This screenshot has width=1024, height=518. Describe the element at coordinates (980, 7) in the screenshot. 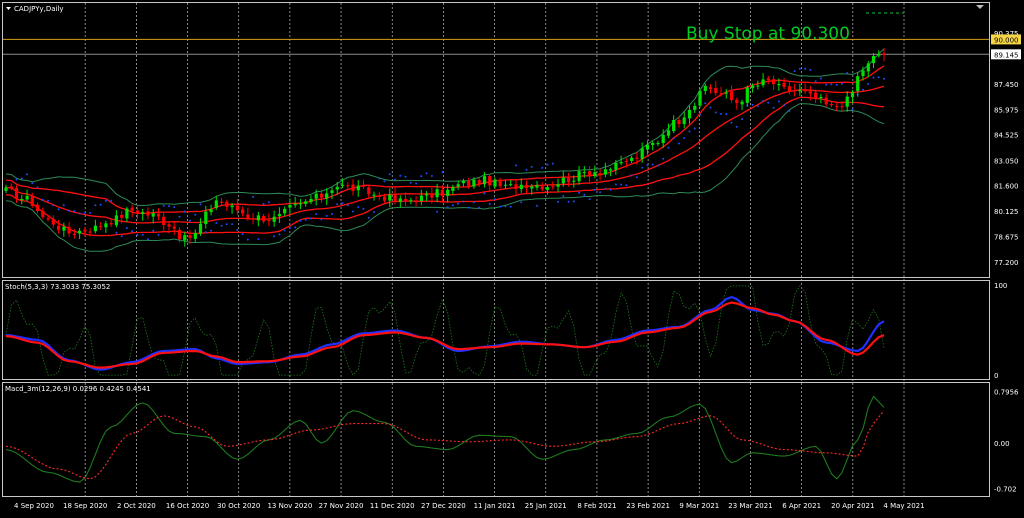

I see `chart-shift-triangle-icon` at that location.